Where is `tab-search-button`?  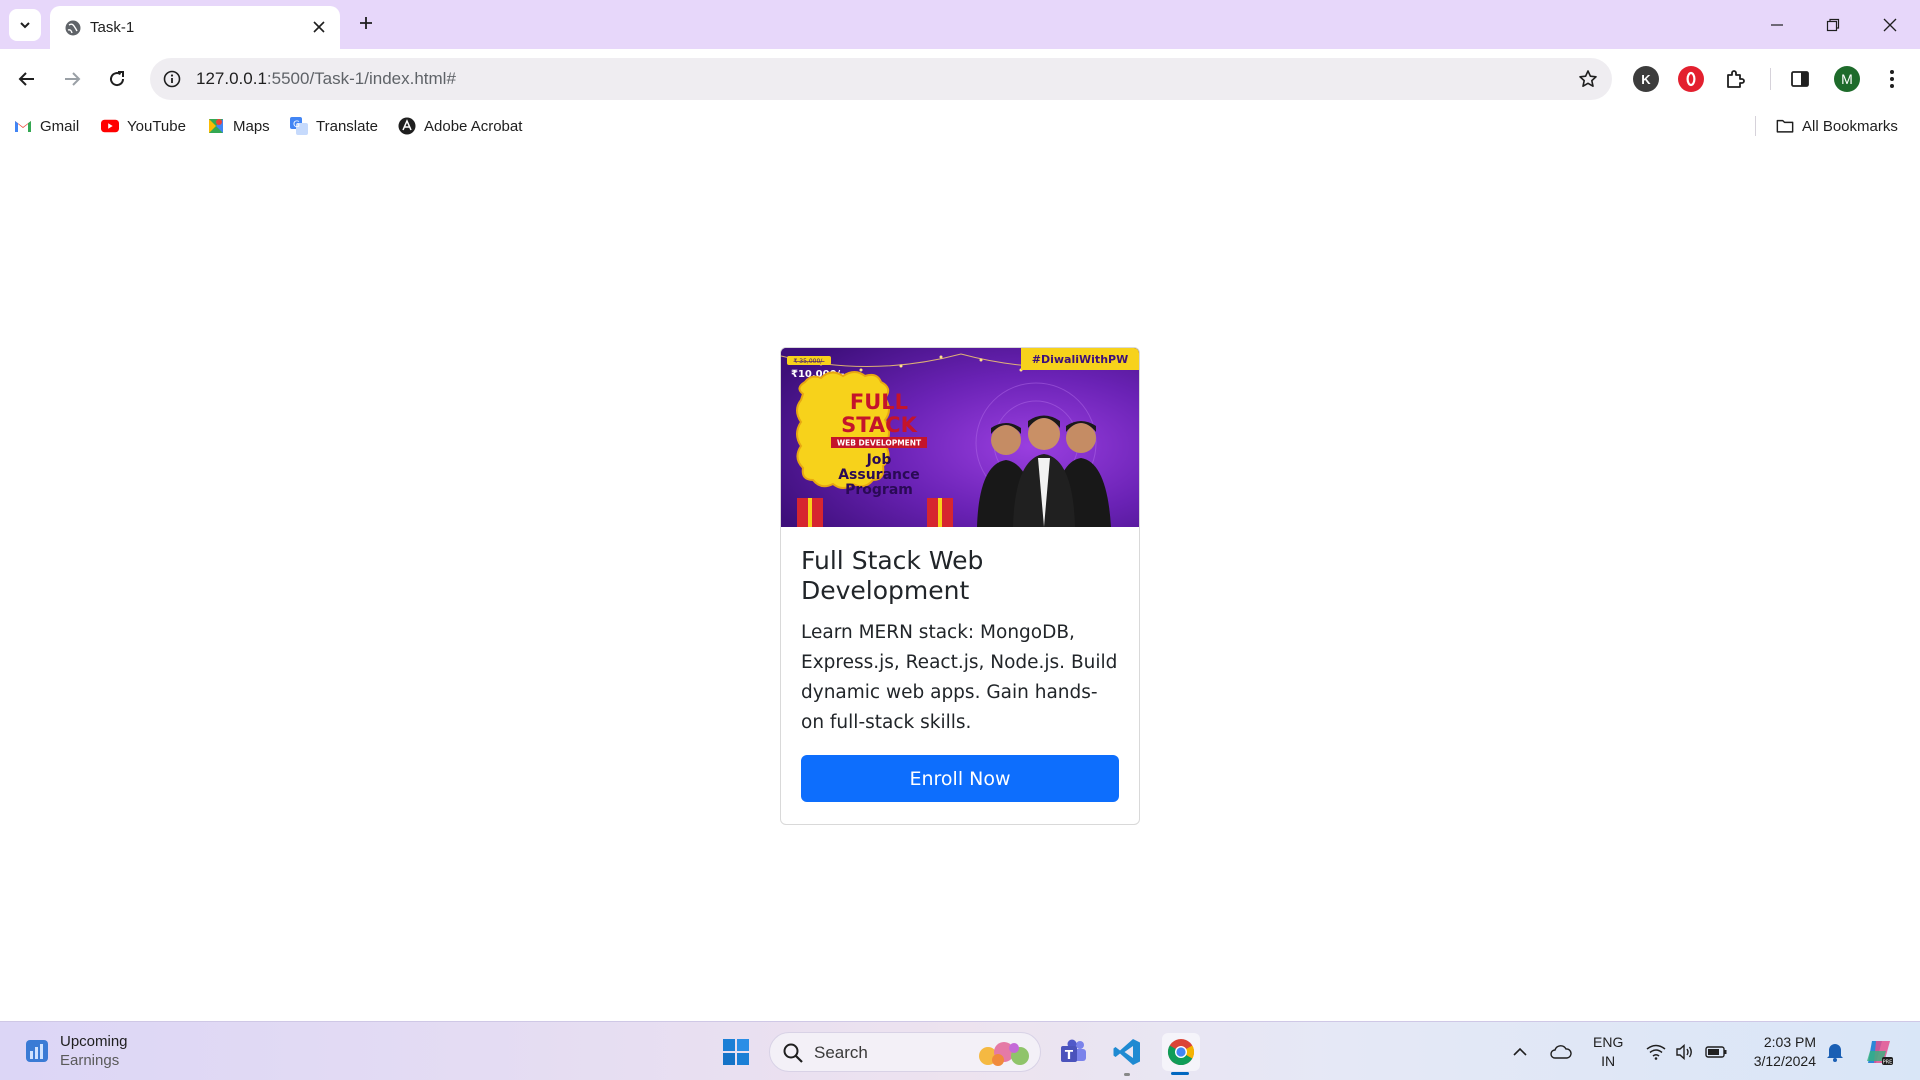 tab-search-button is located at coordinates (25, 25).